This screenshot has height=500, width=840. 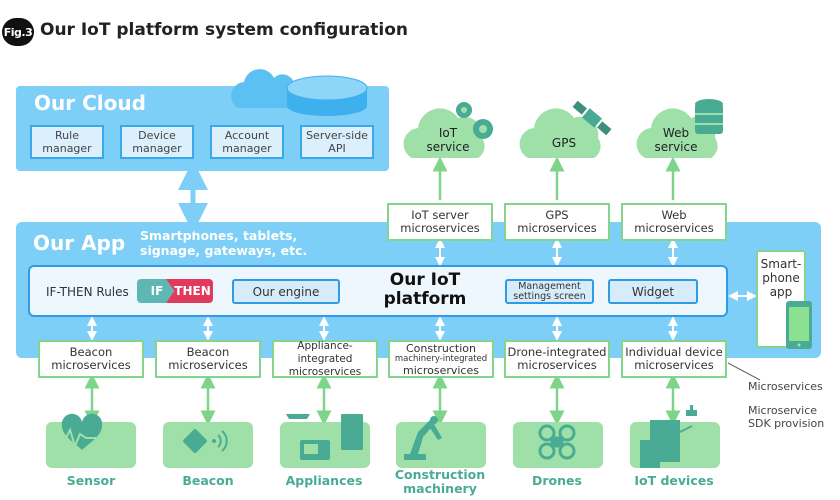 I want to click on beacon-label: Beacon, so click(x=208, y=480).